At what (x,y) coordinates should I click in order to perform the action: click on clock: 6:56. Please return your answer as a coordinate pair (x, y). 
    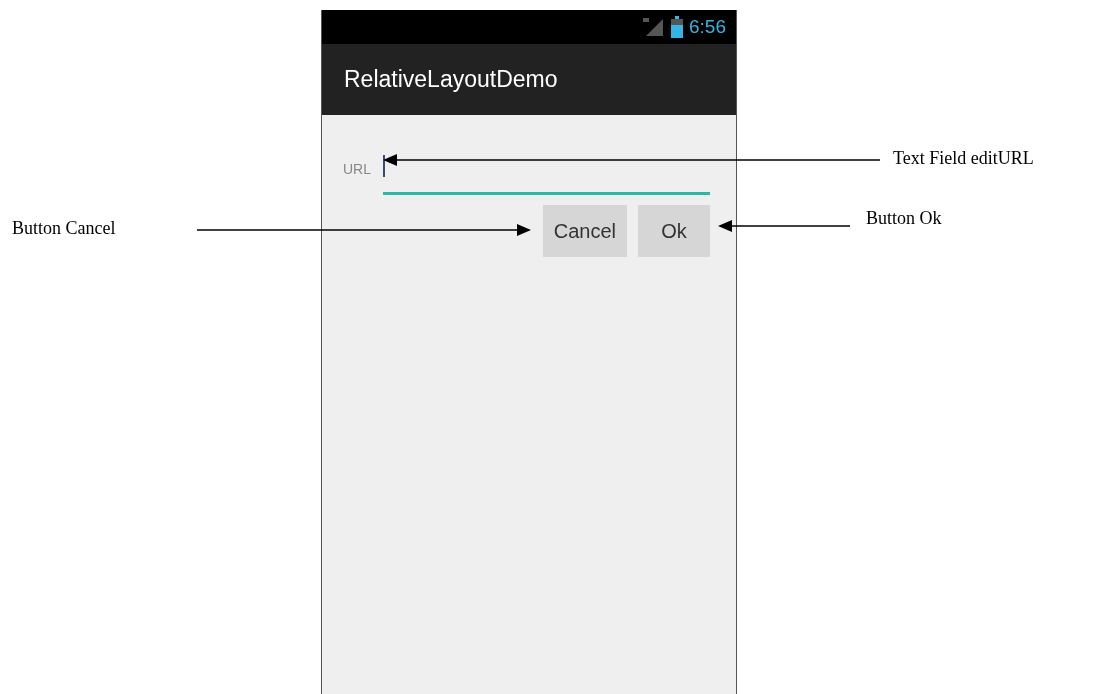
    Looking at the image, I should click on (707, 27).